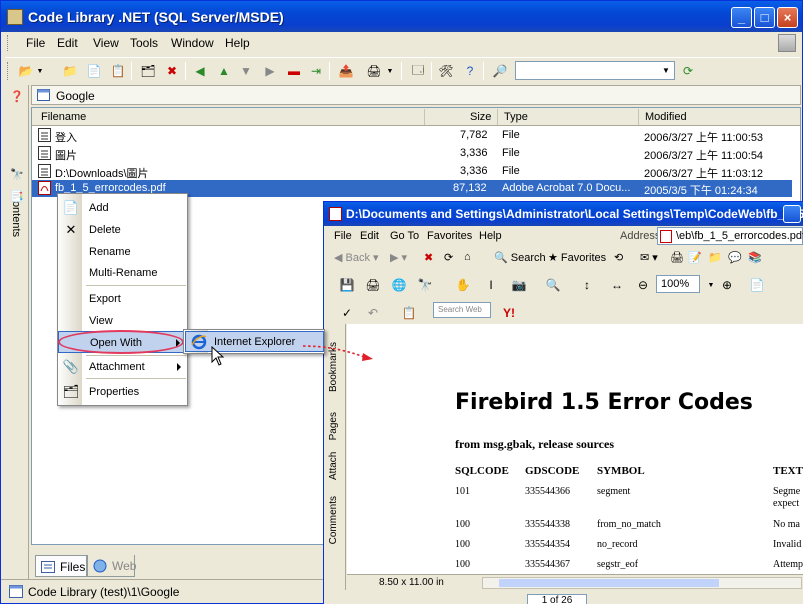 Image resolution: width=803 pixels, height=604 pixels. What do you see at coordinates (369, 236) in the screenshot?
I see `pdf-menu-edit: Edit` at bounding box center [369, 236].